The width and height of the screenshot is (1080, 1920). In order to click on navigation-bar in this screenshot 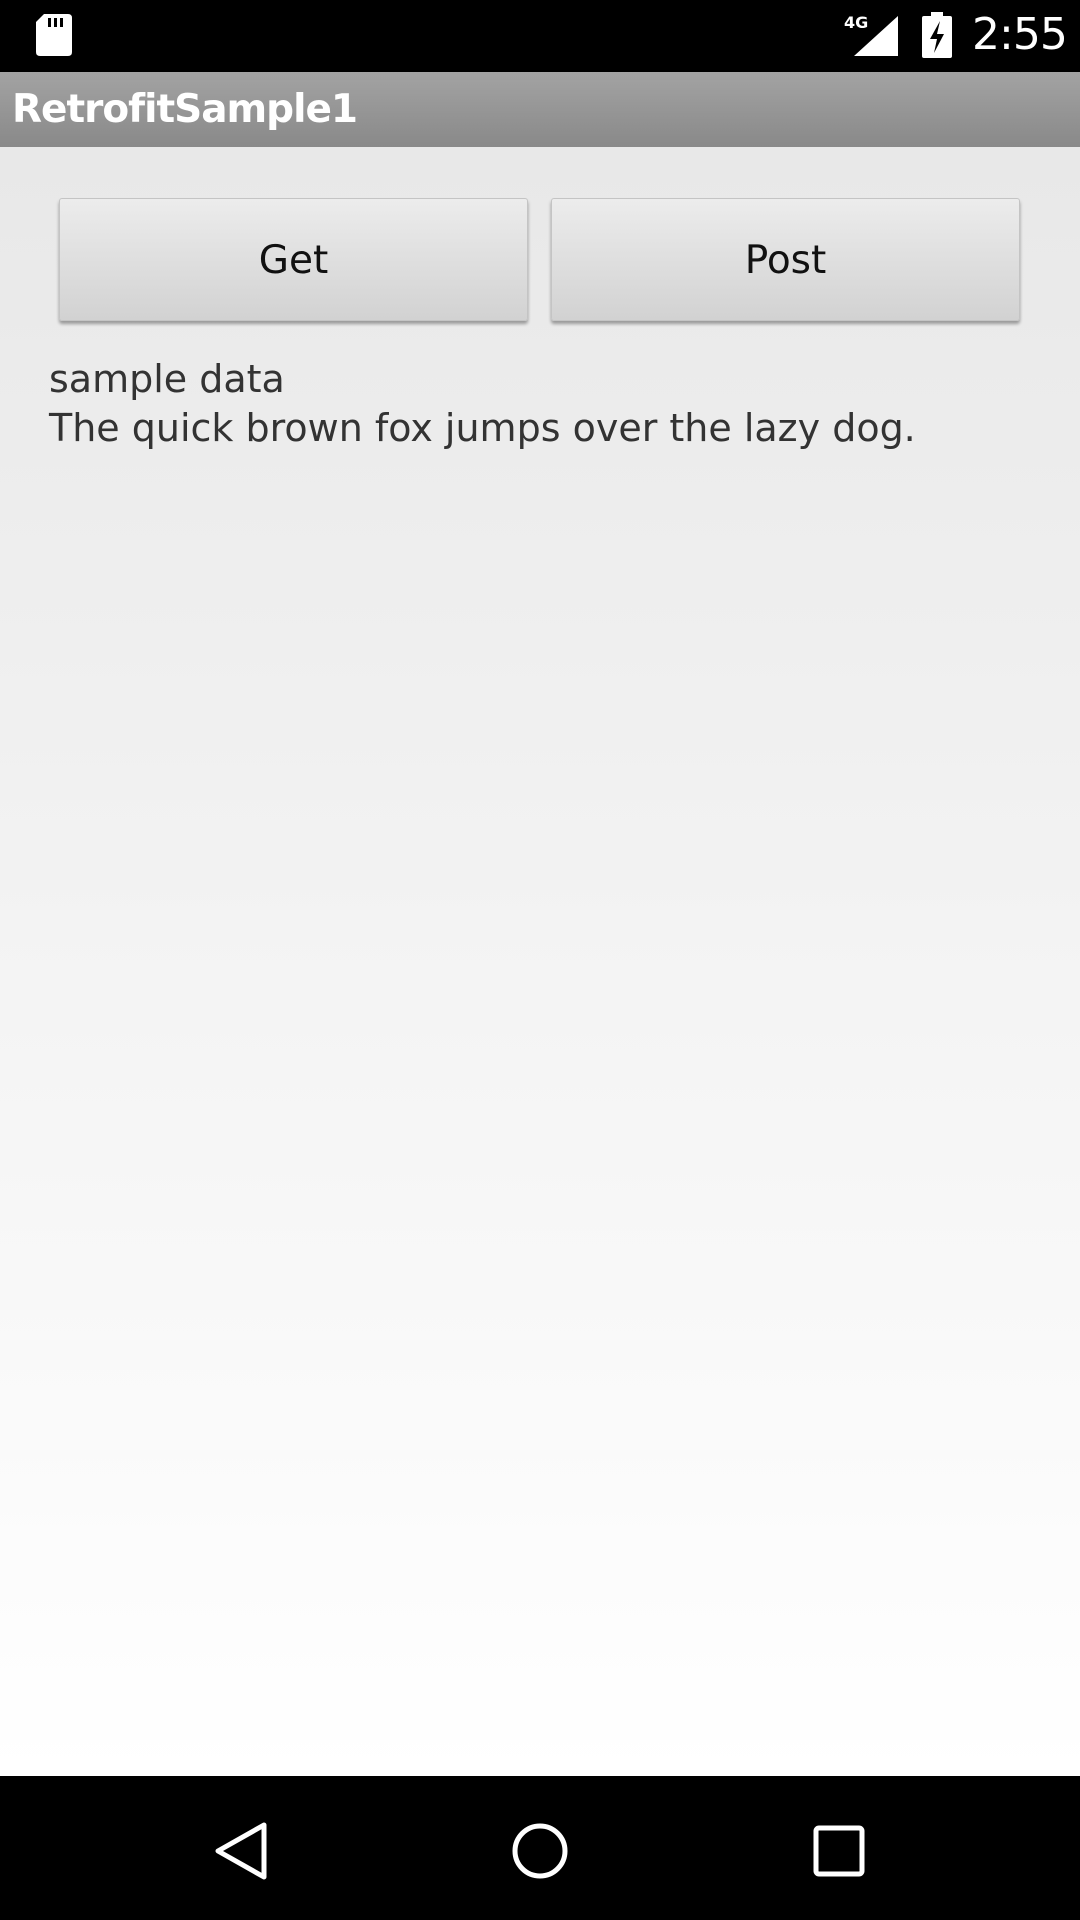, I will do `click(540, 1848)`.